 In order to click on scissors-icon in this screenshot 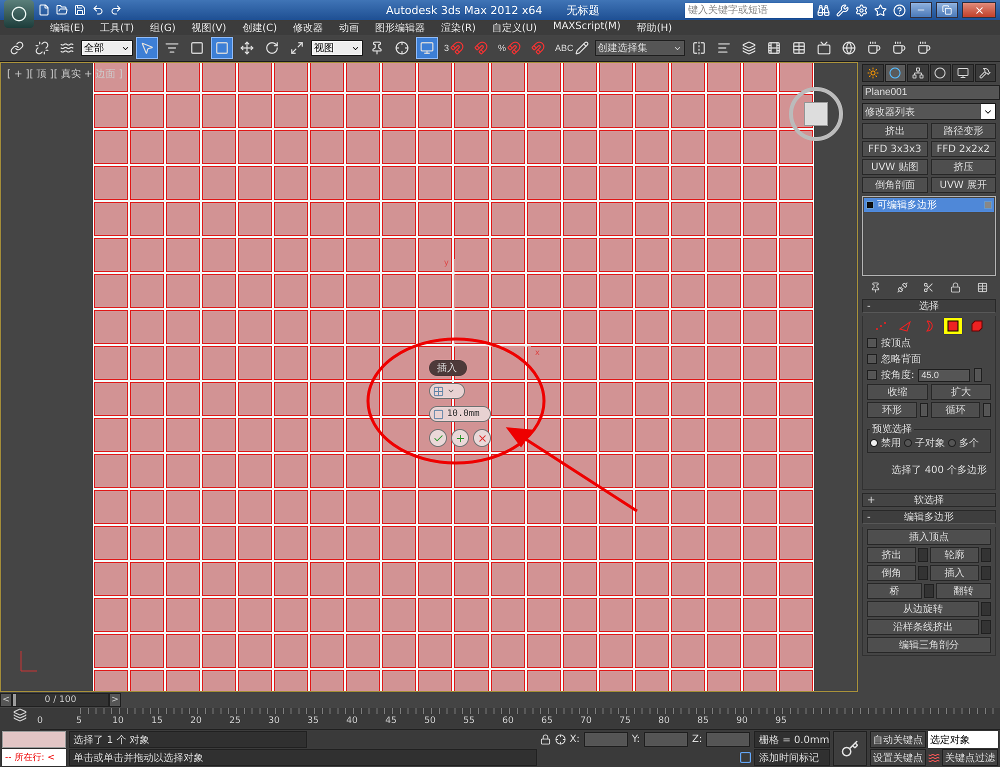, I will do `click(928, 287)`.